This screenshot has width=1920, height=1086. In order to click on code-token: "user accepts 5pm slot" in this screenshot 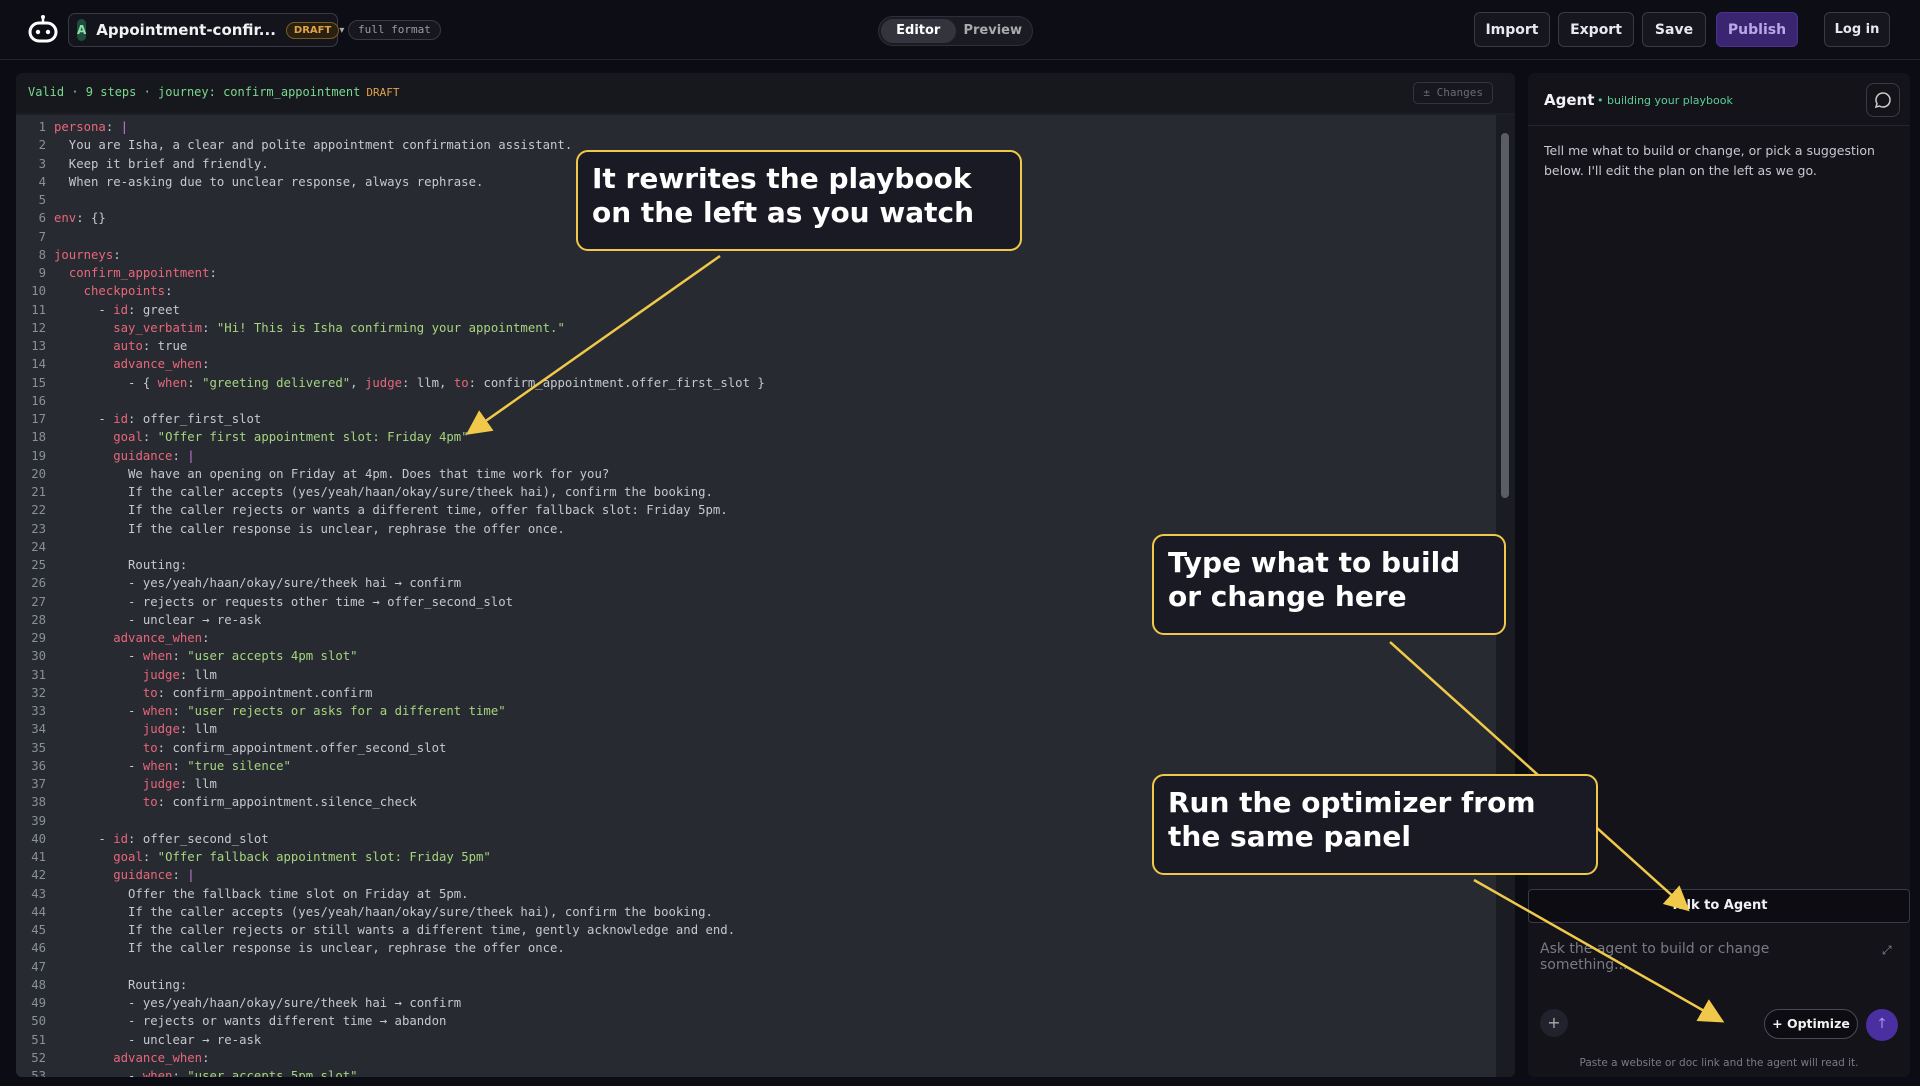, I will do `click(272, 1073)`.